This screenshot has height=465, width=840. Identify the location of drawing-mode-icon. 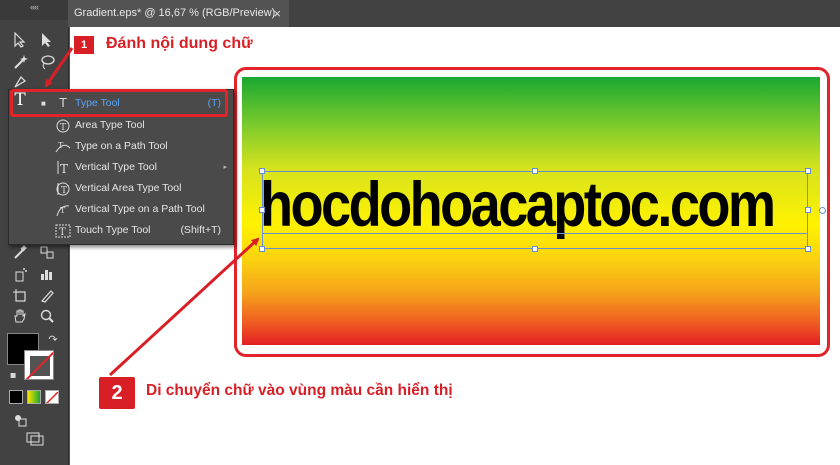
(20, 420).